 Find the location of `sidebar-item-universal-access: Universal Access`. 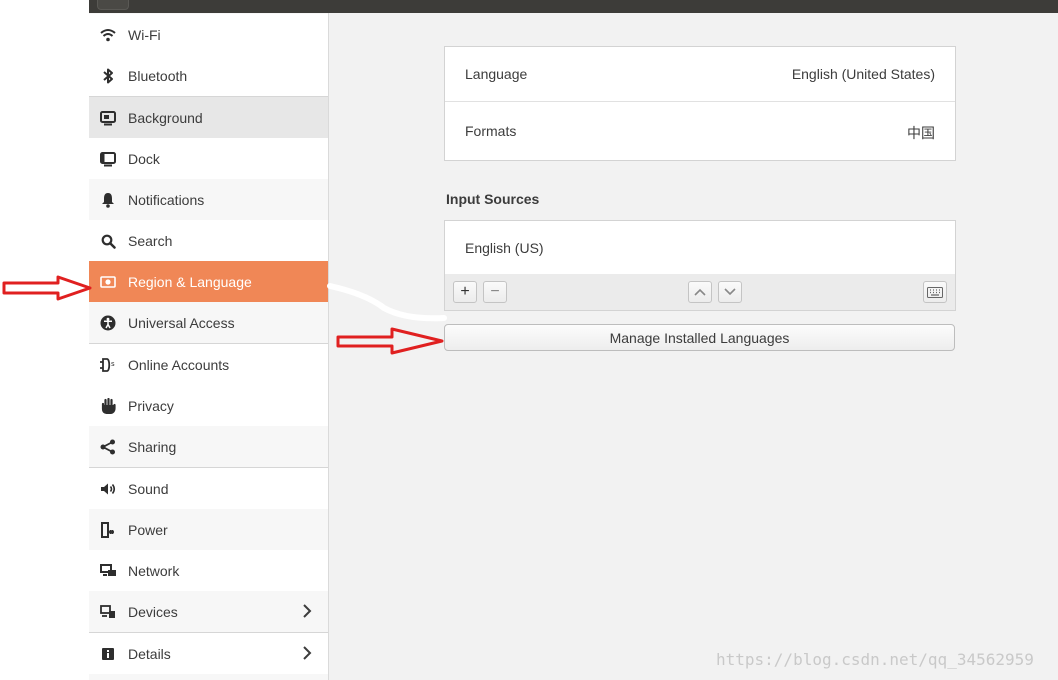

sidebar-item-universal-access: Universal Access is located at coordinates (208, 322).